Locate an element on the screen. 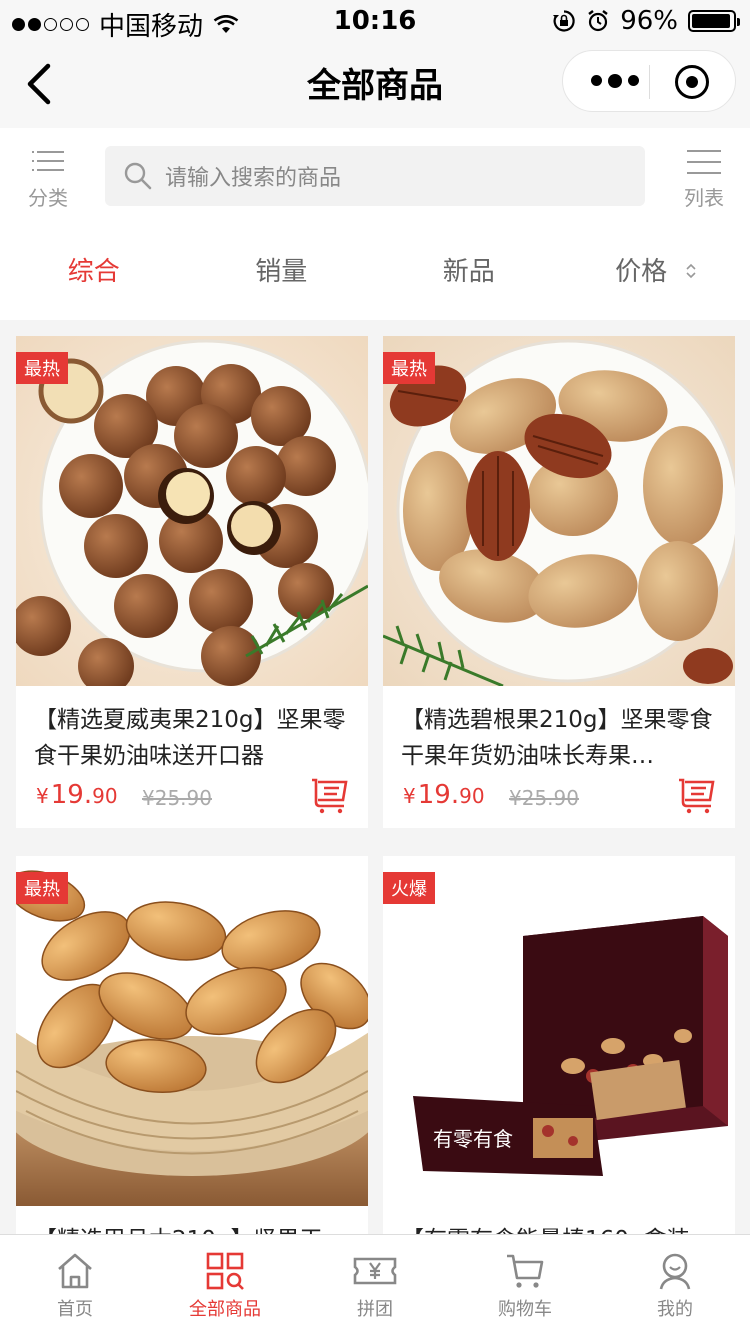 This screenshot has height=1334, width=750. product-image-pecan: 最热 is located at coordinates (559, 511).